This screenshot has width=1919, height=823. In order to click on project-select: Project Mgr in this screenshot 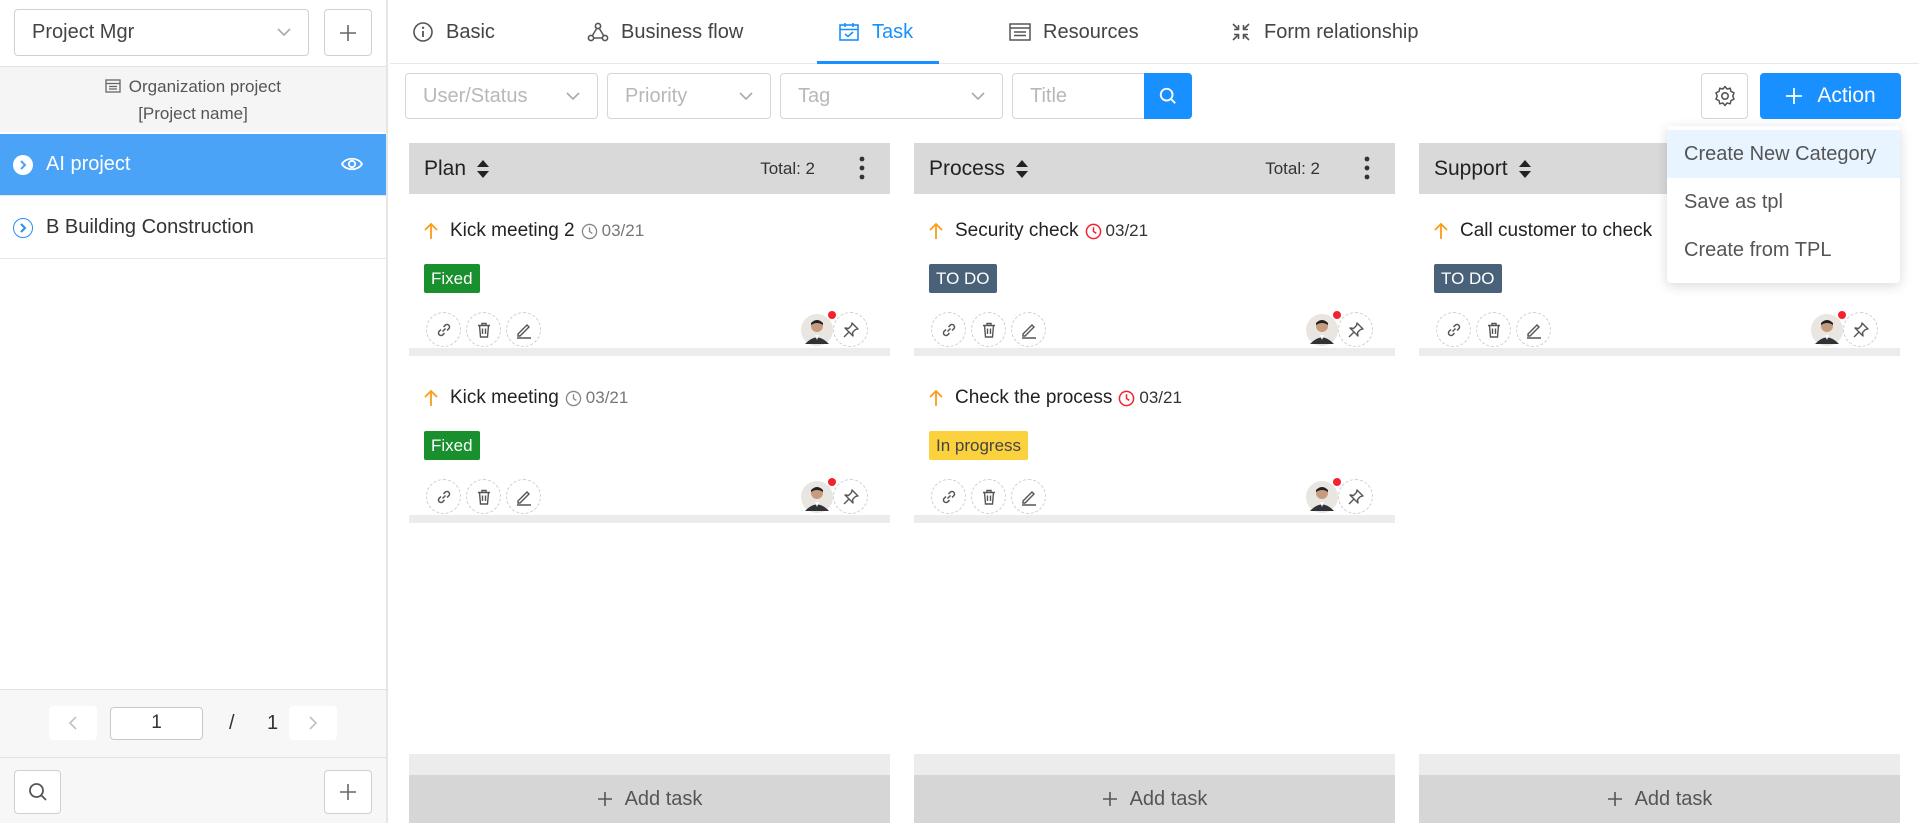, I will do `click(161, 32)`.